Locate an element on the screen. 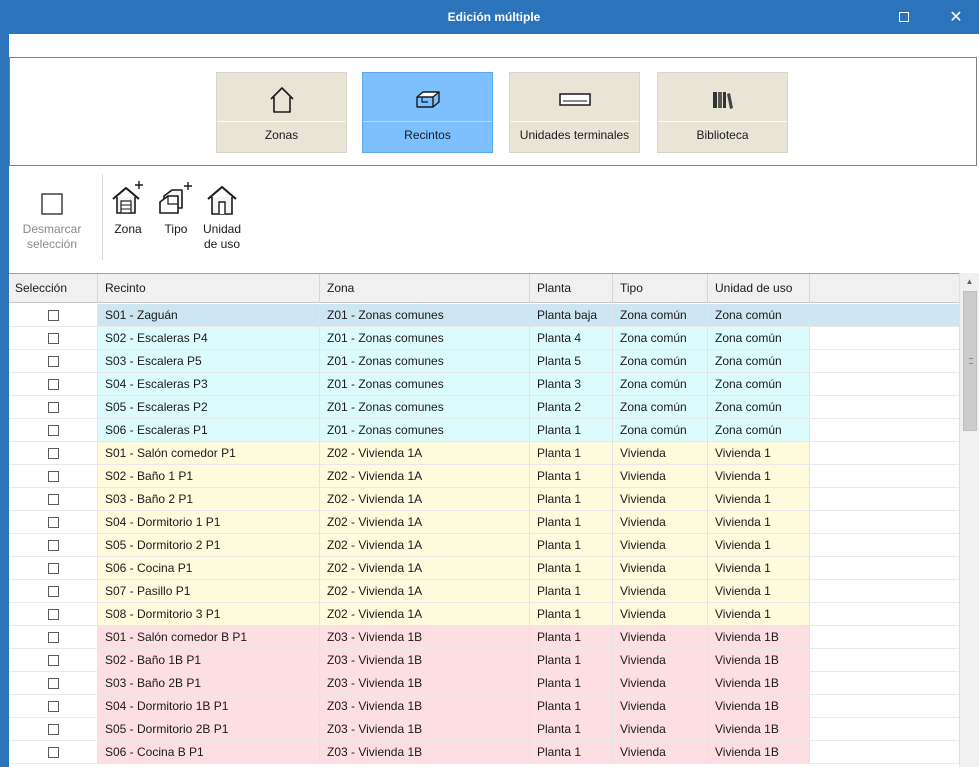 This screenshot has width=979, height=767. scroll-up-arrow-icon: ▲ is located at coordinates (969, 281).